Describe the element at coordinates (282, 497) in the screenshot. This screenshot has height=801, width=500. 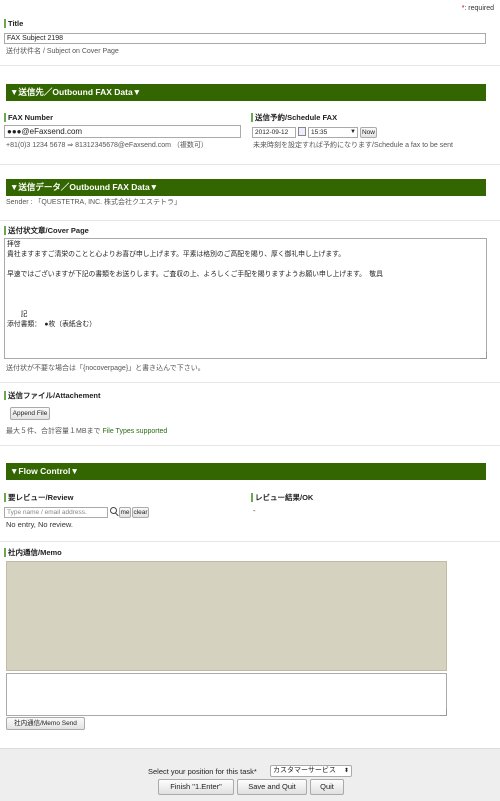
I see `review-result-label: レビュー結果/OK` at that location.